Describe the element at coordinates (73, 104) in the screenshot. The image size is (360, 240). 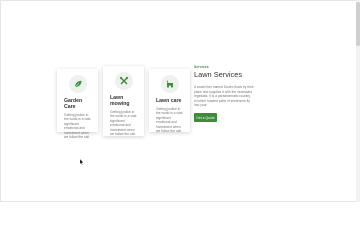
I see `card-title: Garden Care` at that location.